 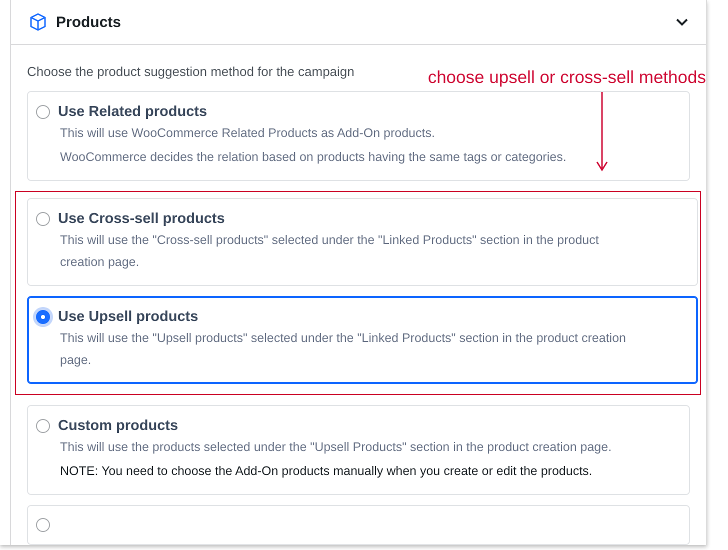 I want to click on option-title: Custom products, so click(x=118, y=426).